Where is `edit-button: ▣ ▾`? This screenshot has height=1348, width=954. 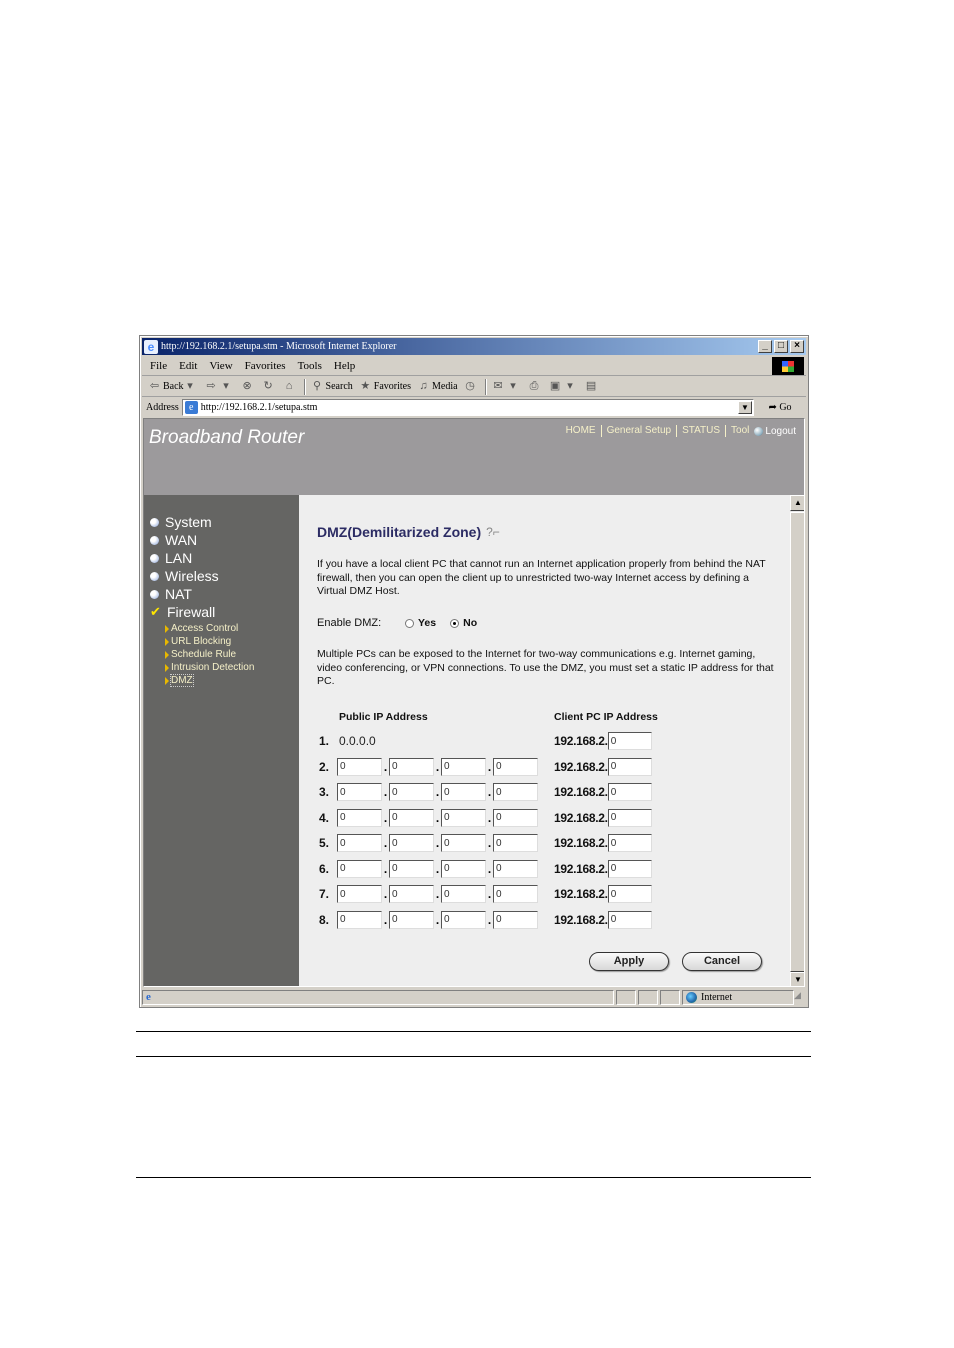
edit-button: ▣ ▾ is located at coordinates (564, 386).